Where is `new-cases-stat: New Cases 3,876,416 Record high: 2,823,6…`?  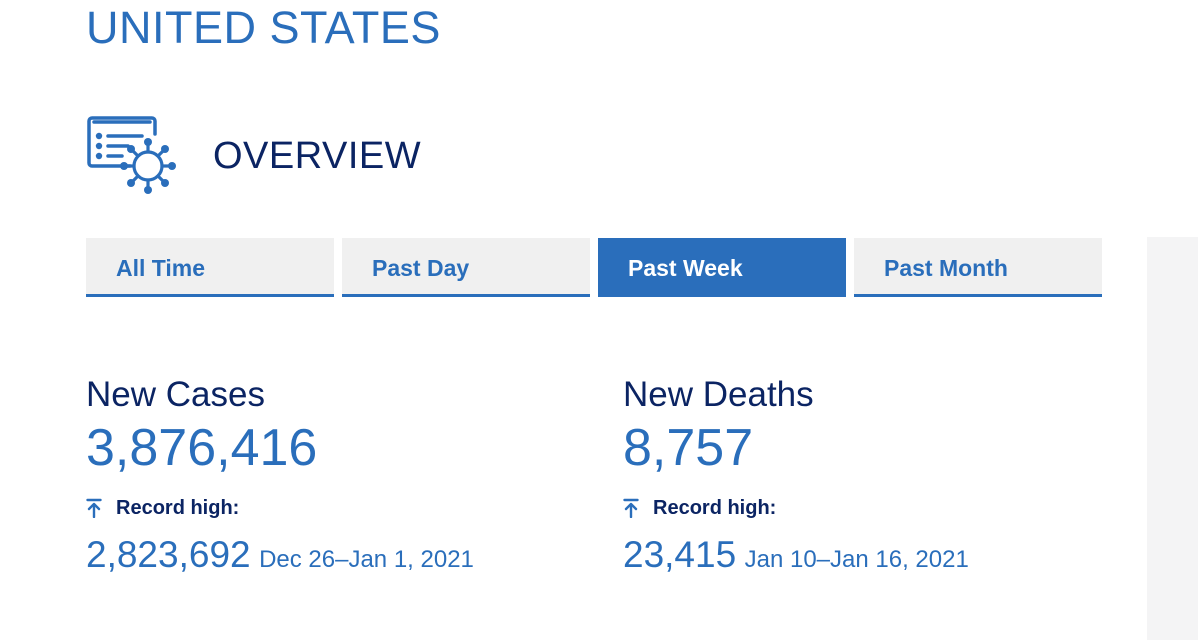 new-cases-stat: New Cases 3,876,416 Record high: 2,823,6… is located at coordinates (326, 475).